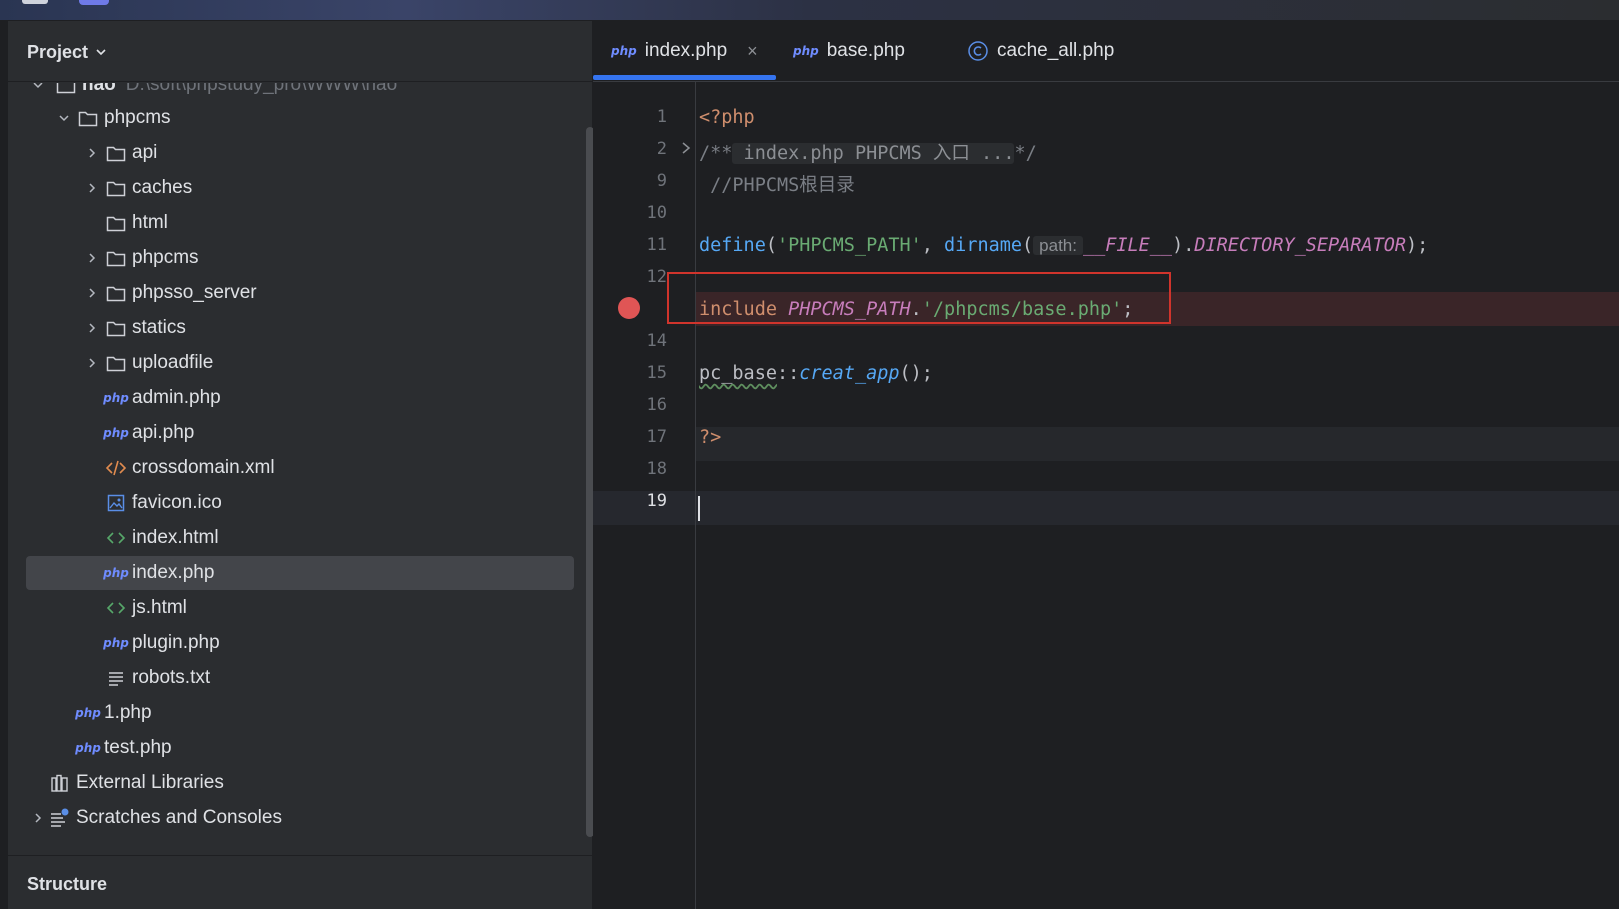  Describe the element at coordinates (159, 327) in the screenshot. I see `tree-item-label: statics` at that location.